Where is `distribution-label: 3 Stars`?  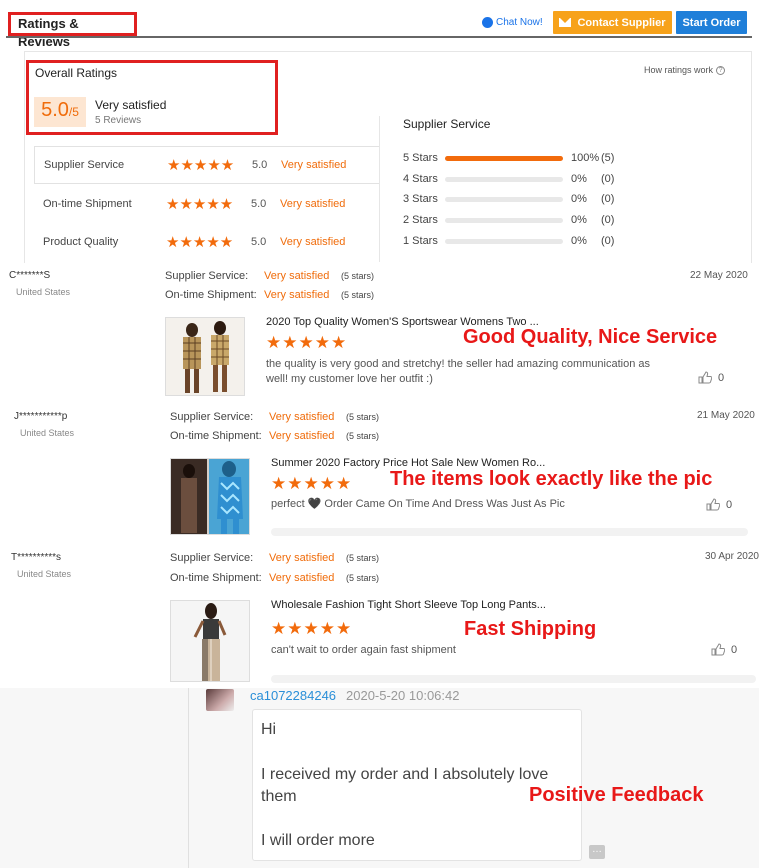 distribution-label: 3 Stars is located at coordinates (420, 199).